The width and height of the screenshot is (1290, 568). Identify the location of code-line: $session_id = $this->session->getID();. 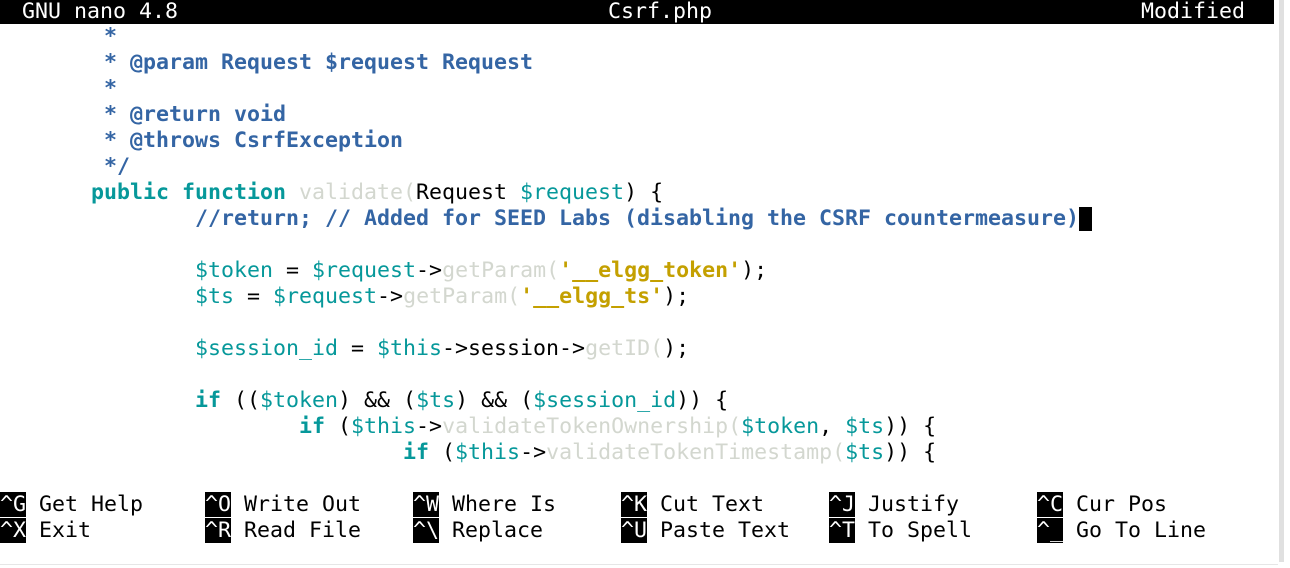
(344, 349).